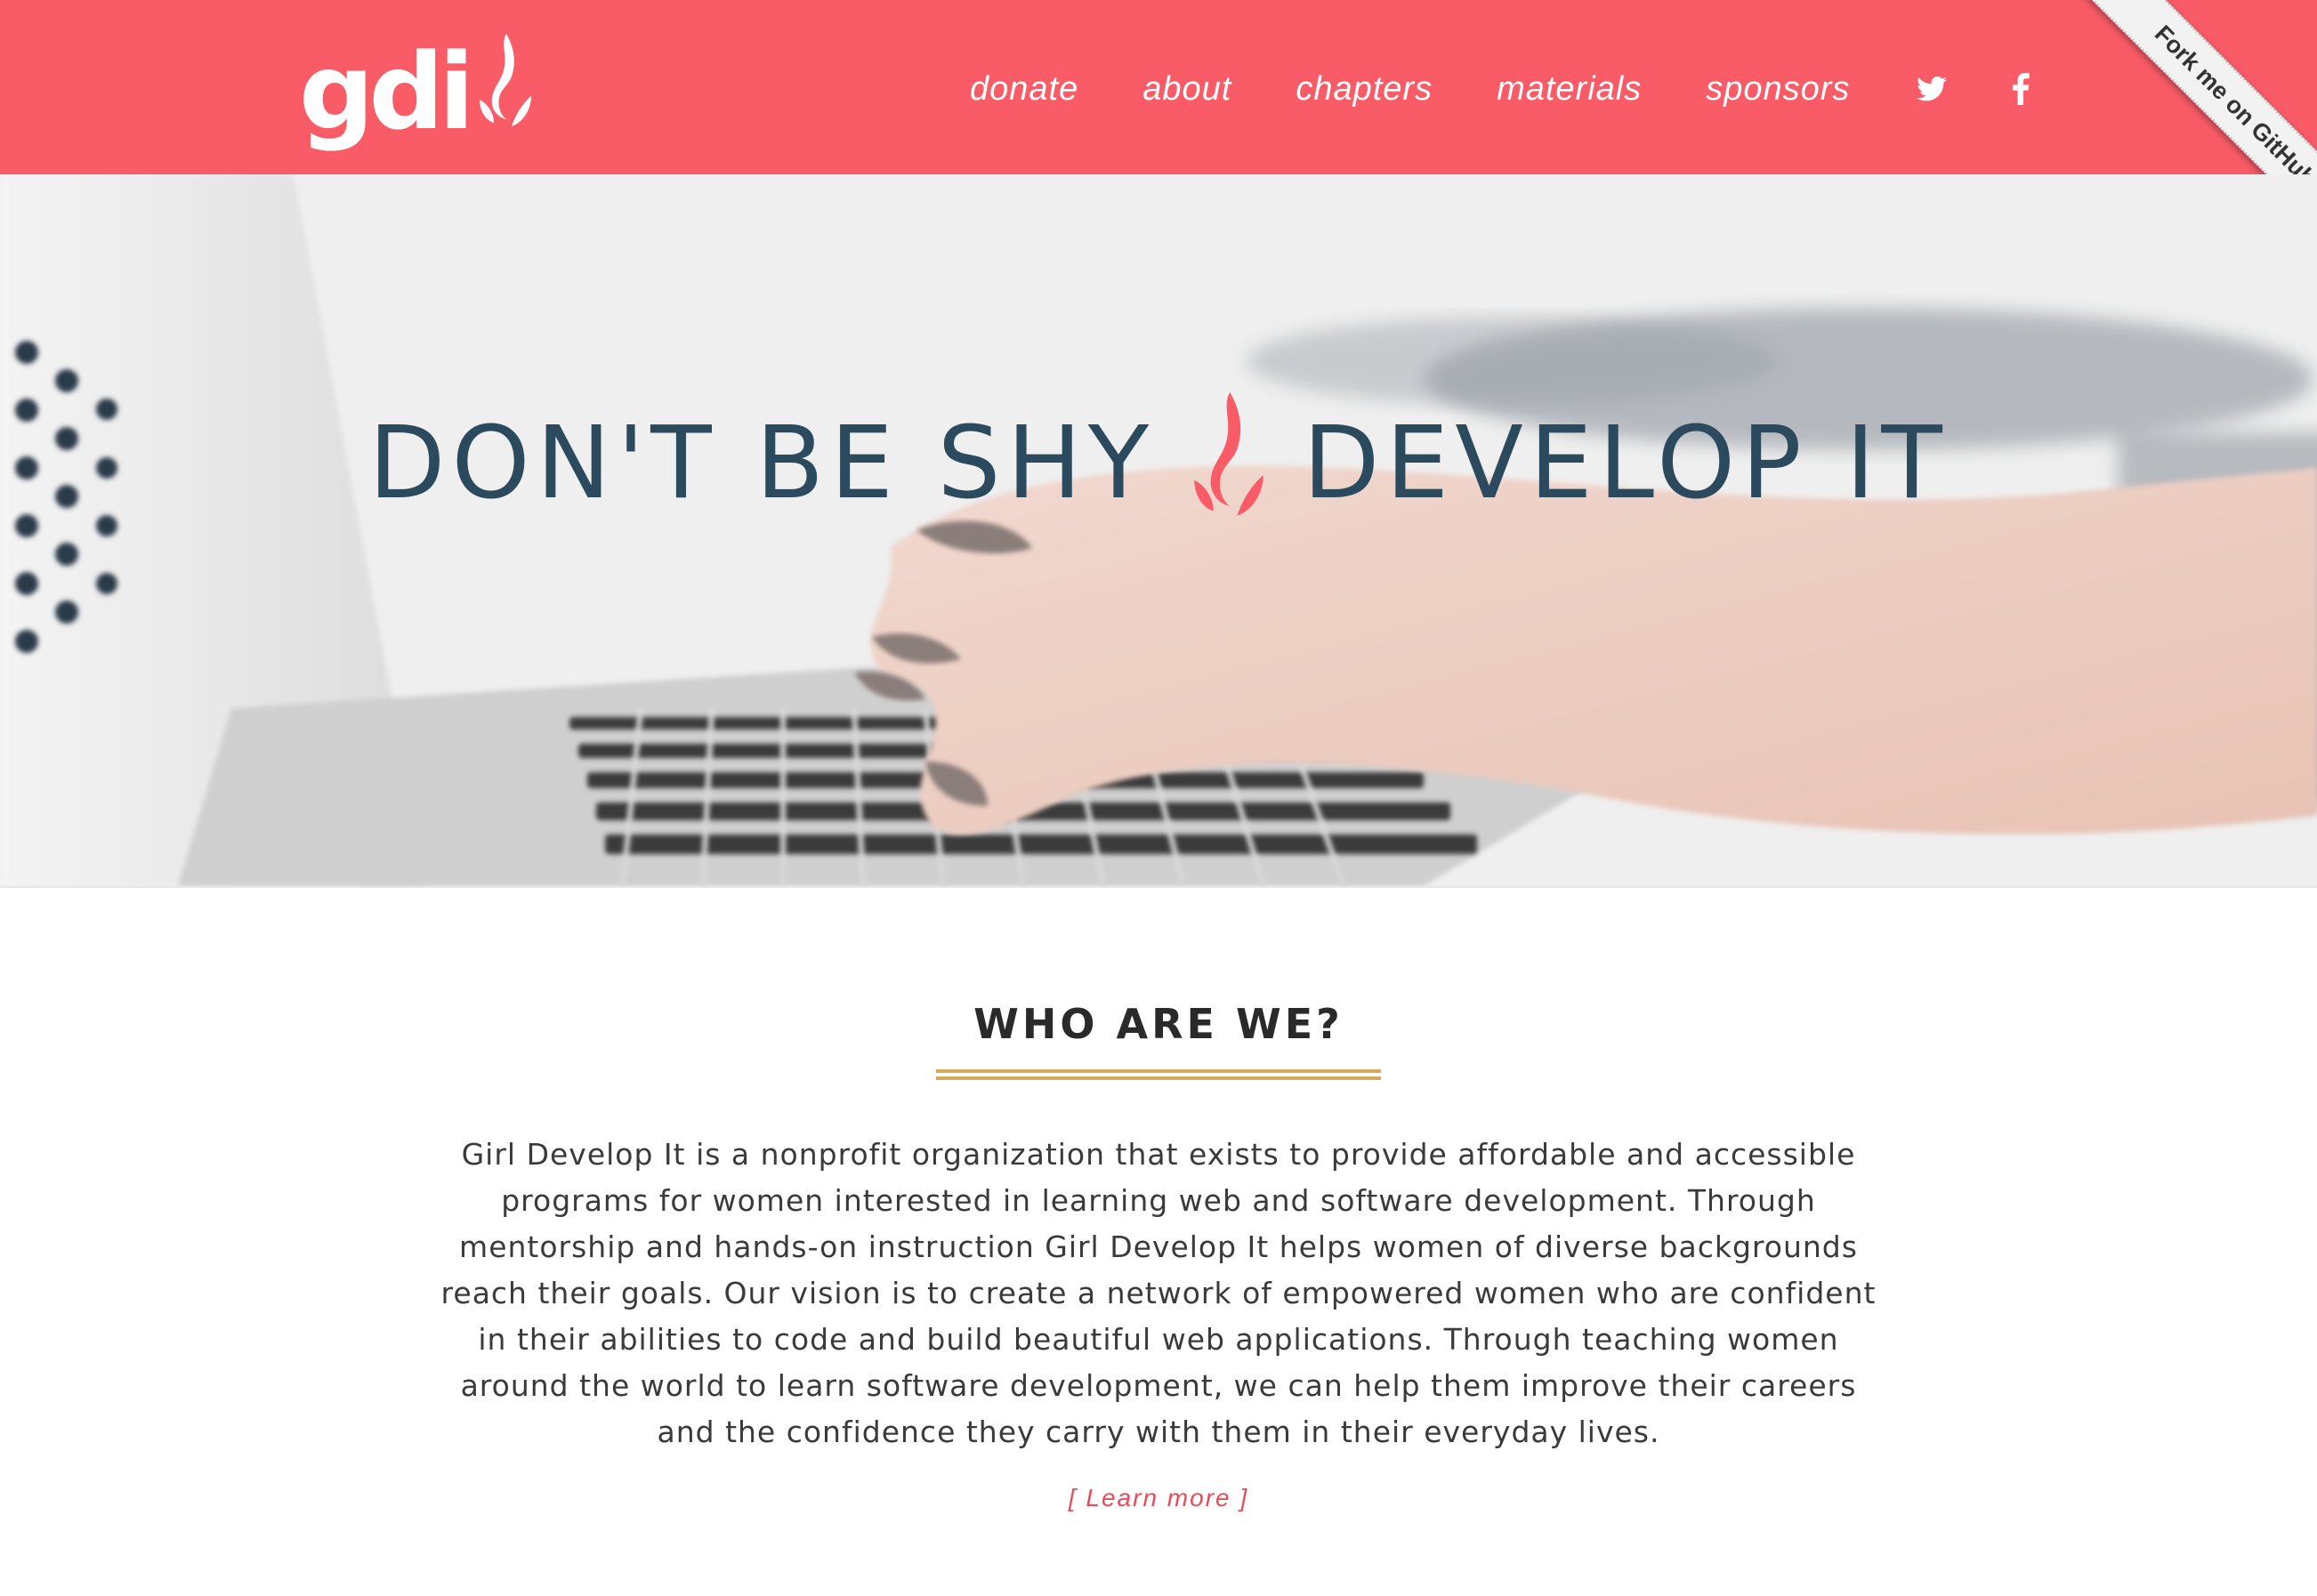 The height and width of the screenshot is (1596, 2317). What do you see at coordinates (1158, 1024) in the screenshot?
I see `section-title: WHO ARE WE?` at bounding box center [1158, 1024].